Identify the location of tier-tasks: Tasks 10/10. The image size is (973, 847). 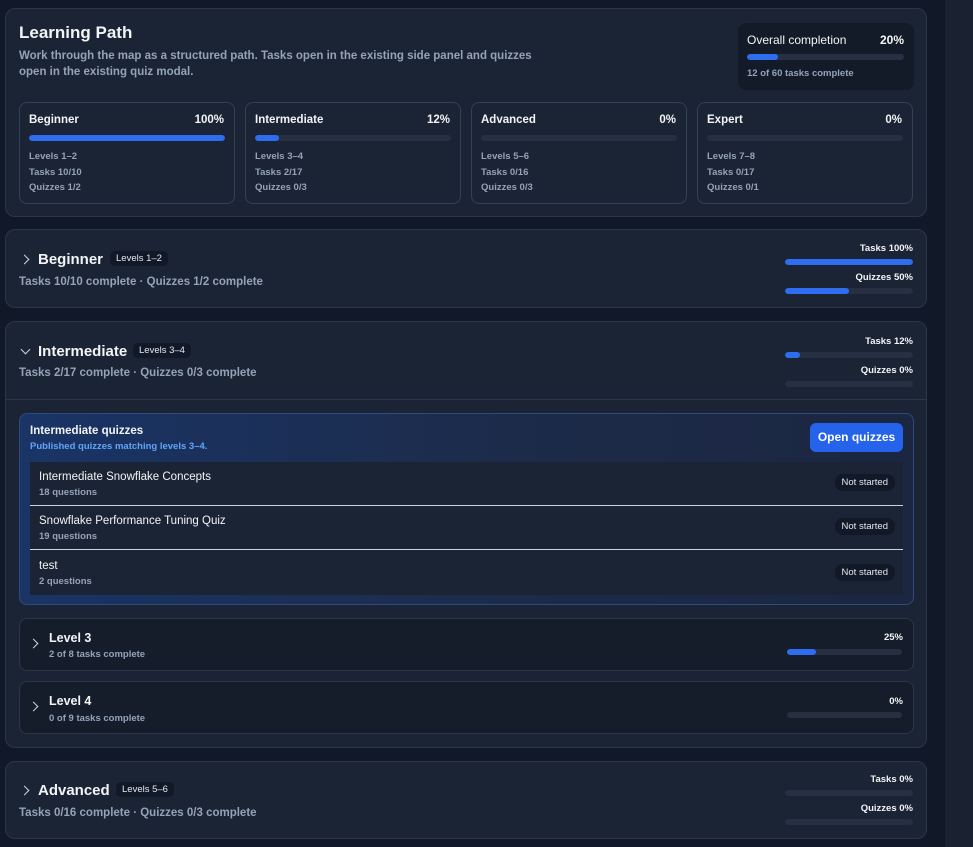
(55, 172).